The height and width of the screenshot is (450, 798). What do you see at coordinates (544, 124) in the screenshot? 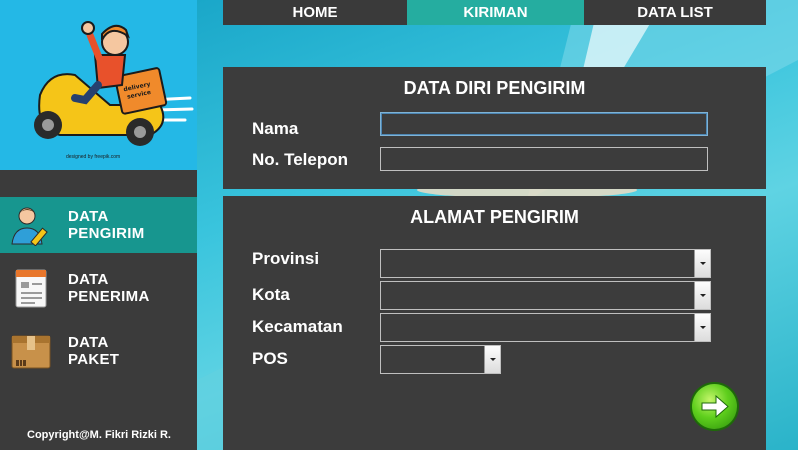
I see `nama-input` at bounding box center [544, 124].